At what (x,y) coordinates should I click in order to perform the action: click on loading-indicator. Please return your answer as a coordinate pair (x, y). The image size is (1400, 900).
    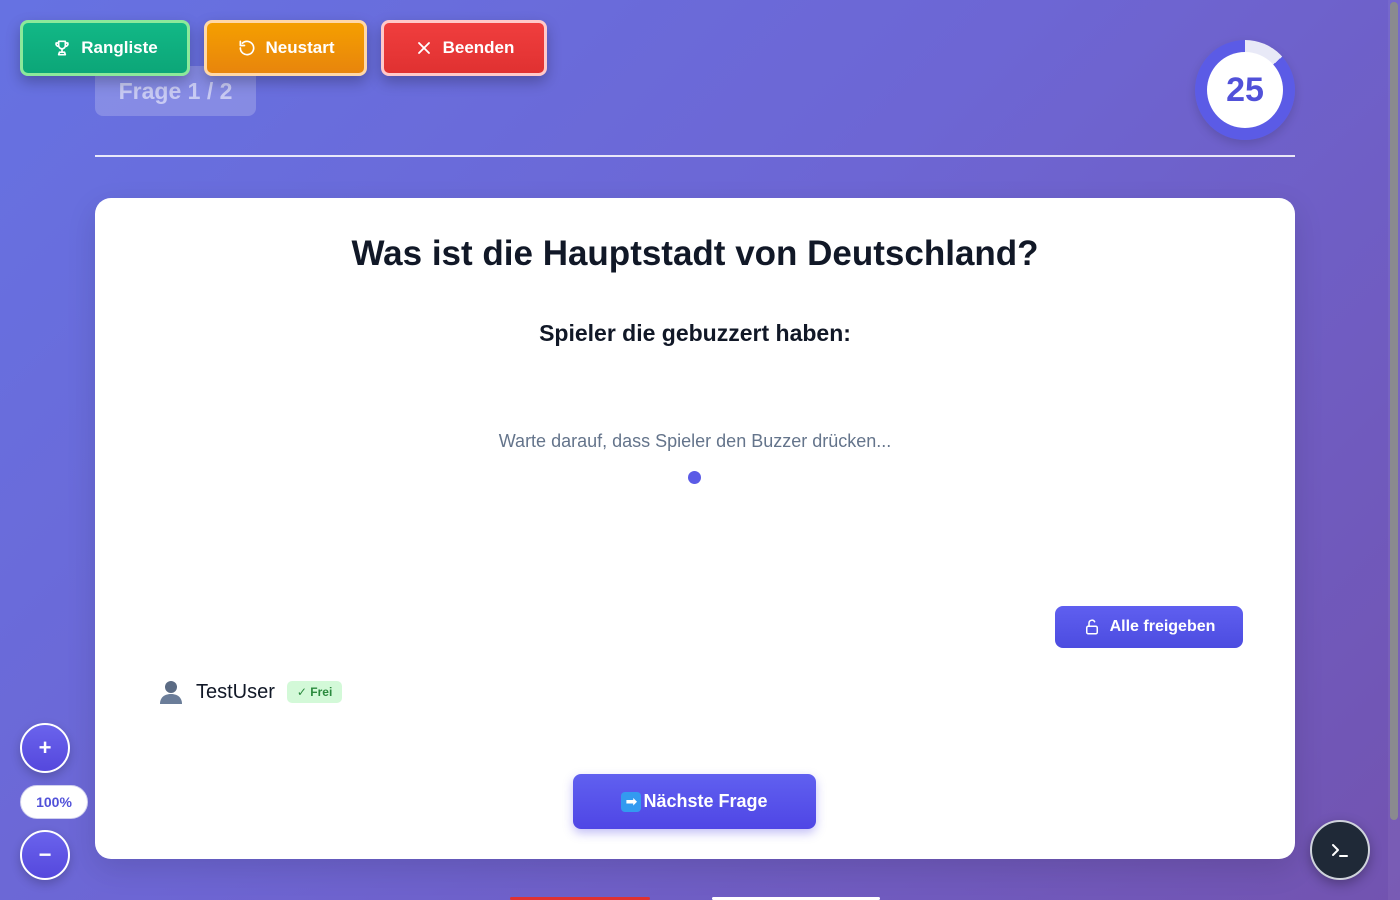
    Looking at the image, I should click on (694, 477).